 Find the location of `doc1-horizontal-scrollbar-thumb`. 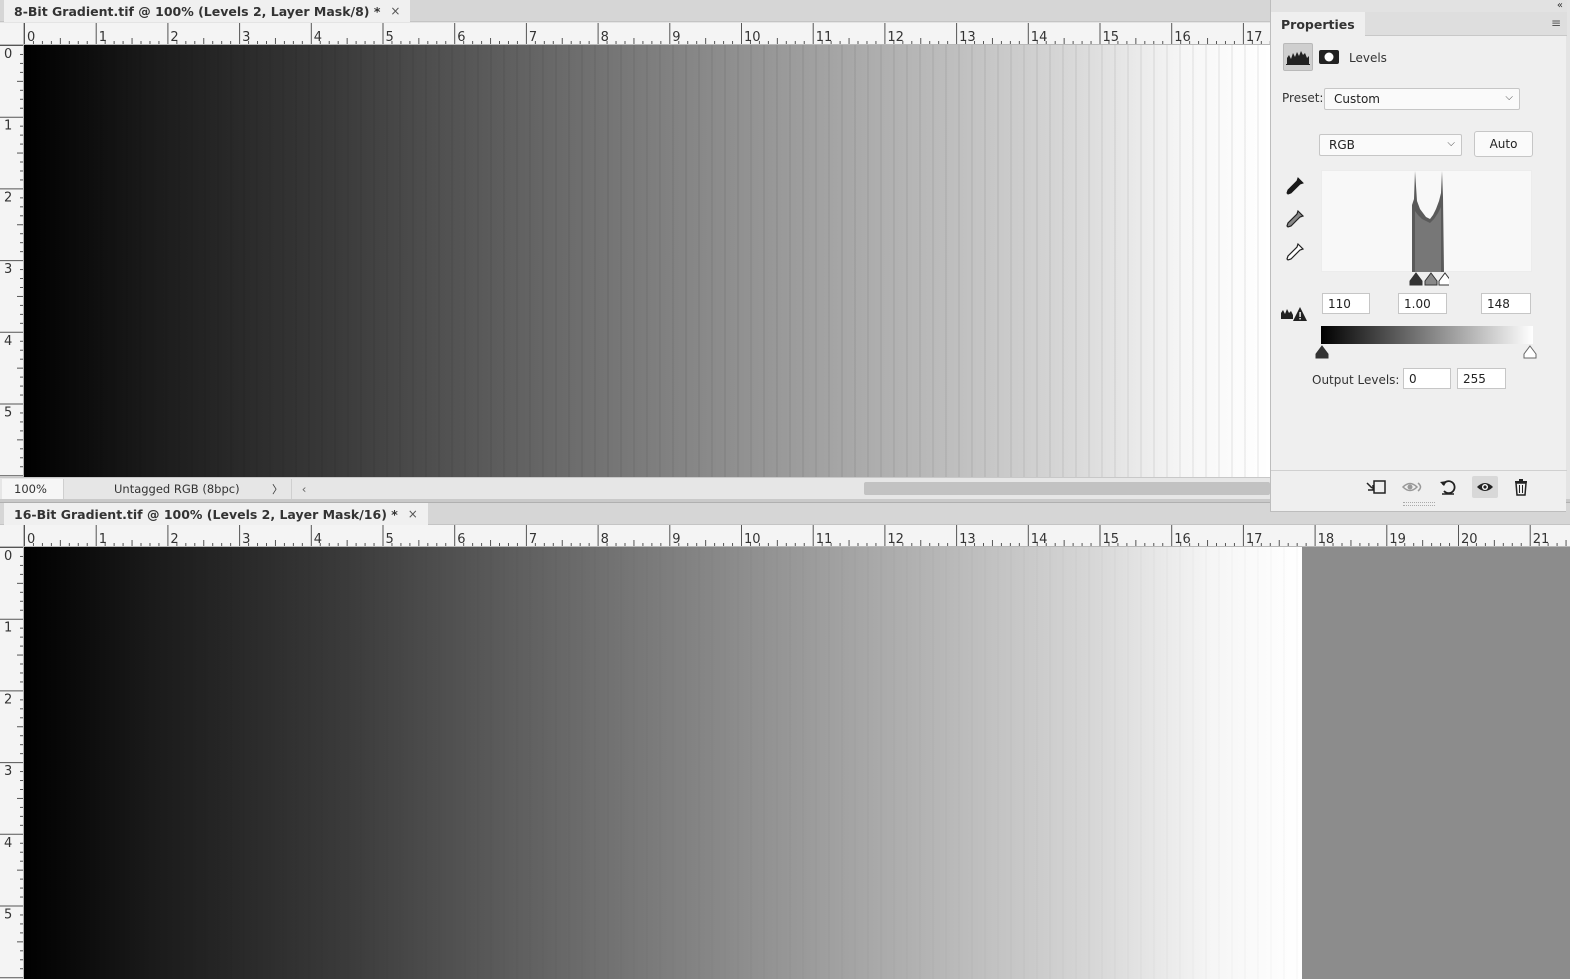

doc1-horizontal-scrollbar-thumb is located at coordinates (1067, 488).